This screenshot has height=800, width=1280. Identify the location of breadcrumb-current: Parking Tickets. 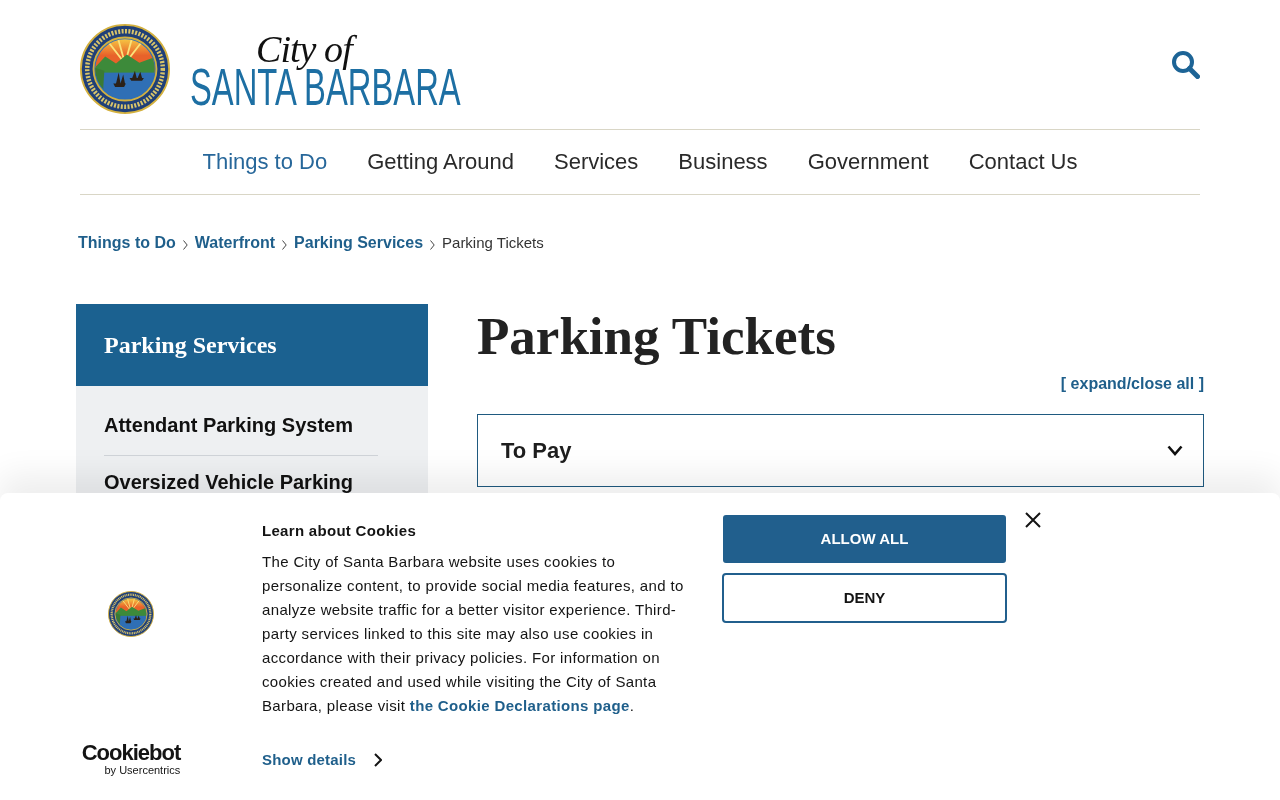
(493, 243).